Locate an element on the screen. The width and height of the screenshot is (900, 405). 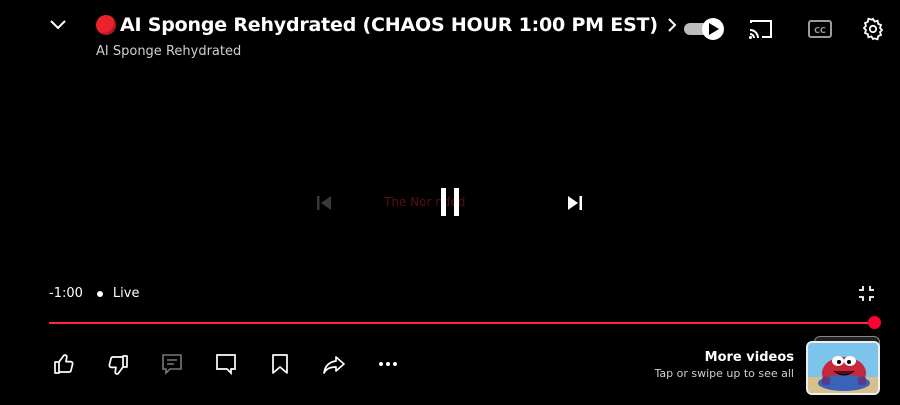
chevron-down-icon is located at coordinates (58, 25).